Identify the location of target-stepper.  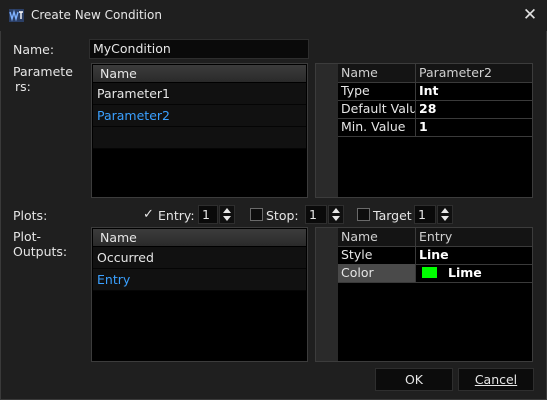
(445, 214).